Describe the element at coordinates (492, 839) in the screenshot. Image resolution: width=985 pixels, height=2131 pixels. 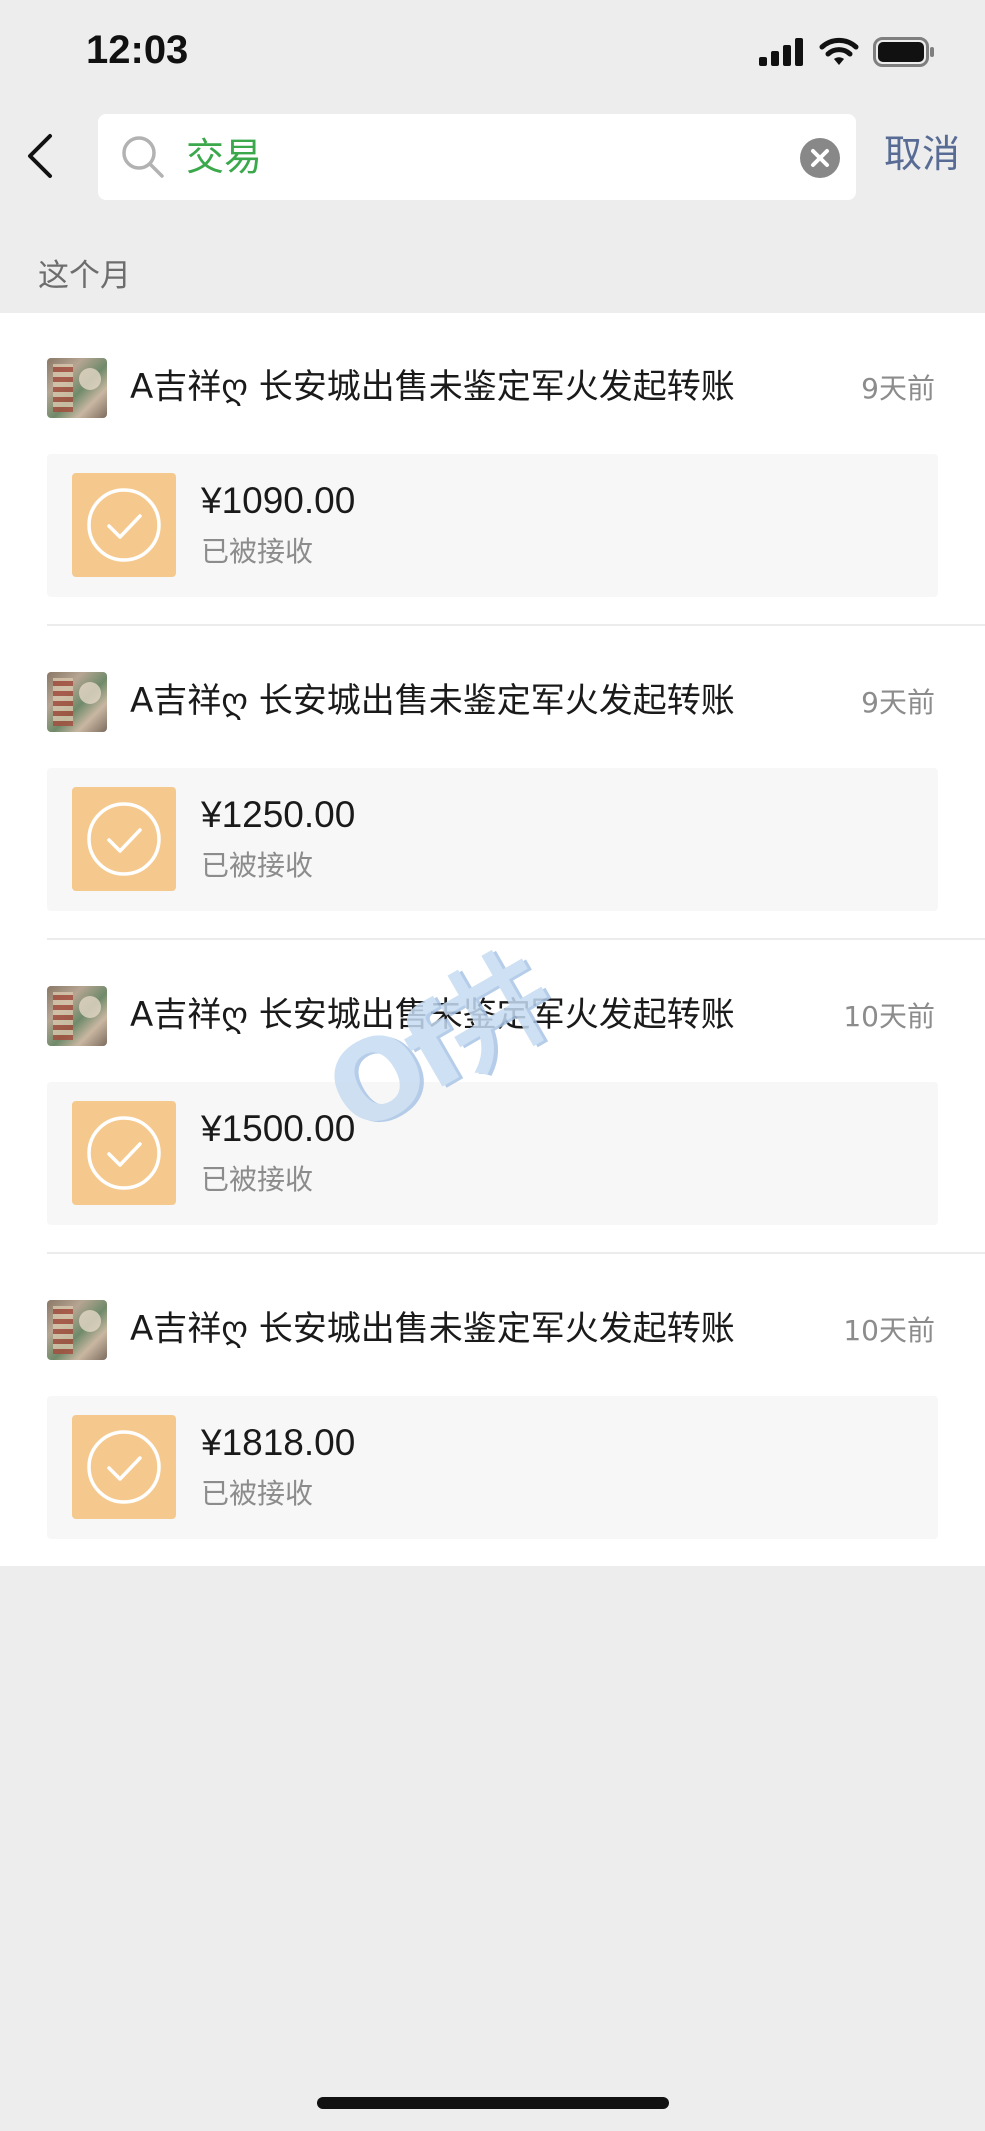
I see `transfer-card: ¥1250.00 已被接收` at that location.